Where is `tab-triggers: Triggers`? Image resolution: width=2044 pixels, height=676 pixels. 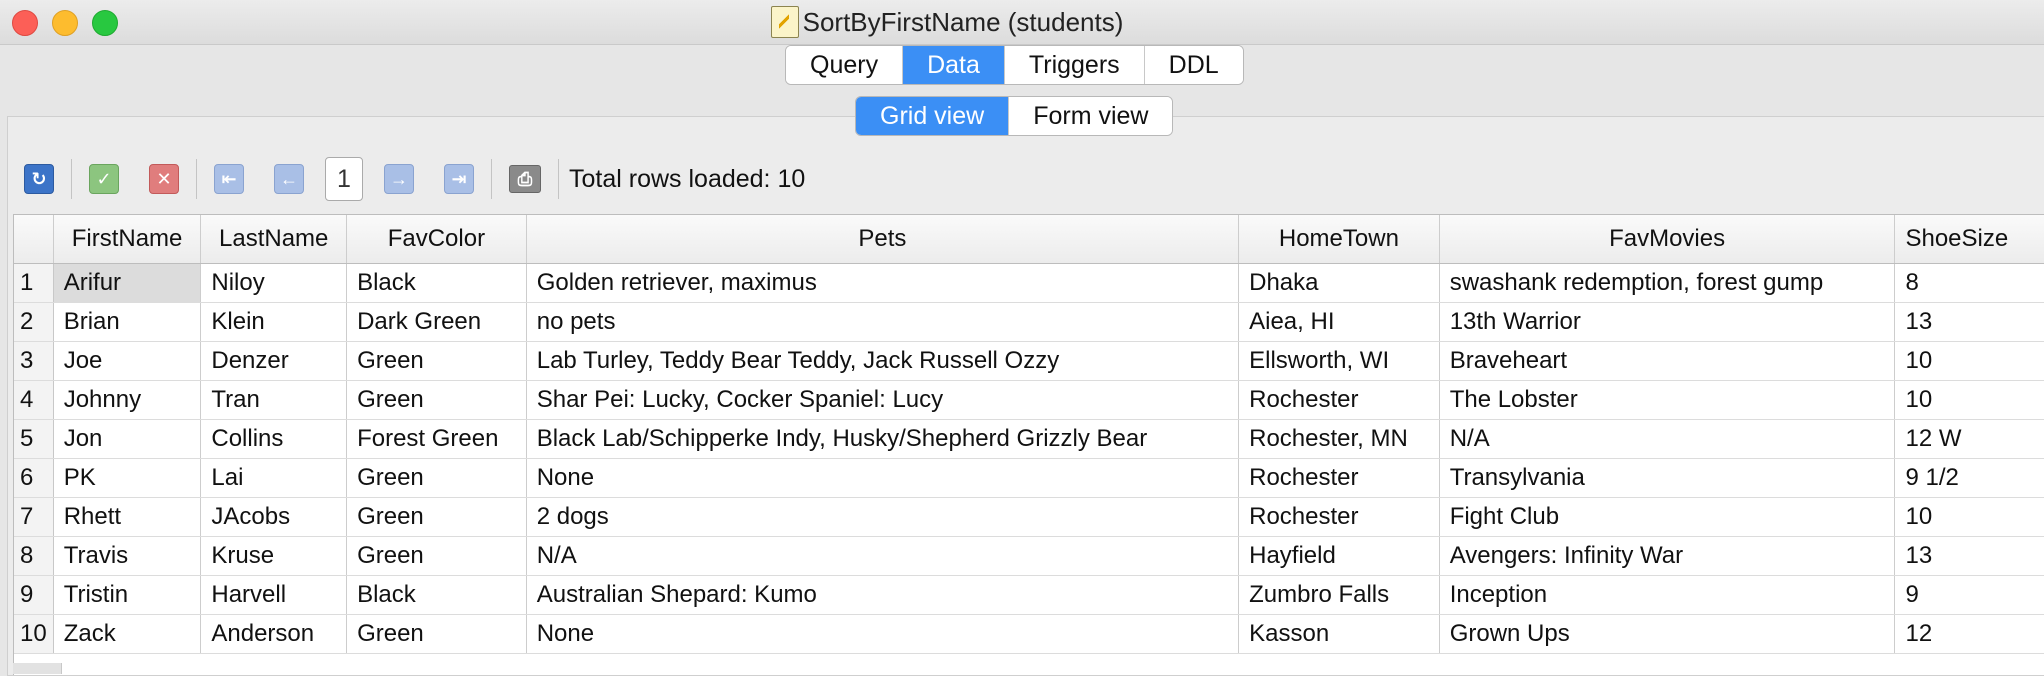 tab-triggers: Triggers is located at coordinates (1074, 65).